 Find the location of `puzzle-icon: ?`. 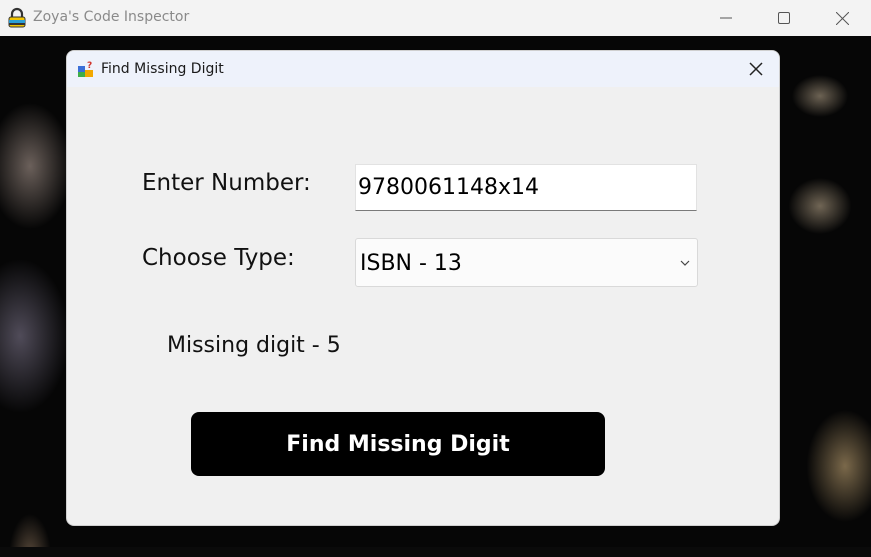

puzzle-icon: ? is located at coordinates (85, 69).